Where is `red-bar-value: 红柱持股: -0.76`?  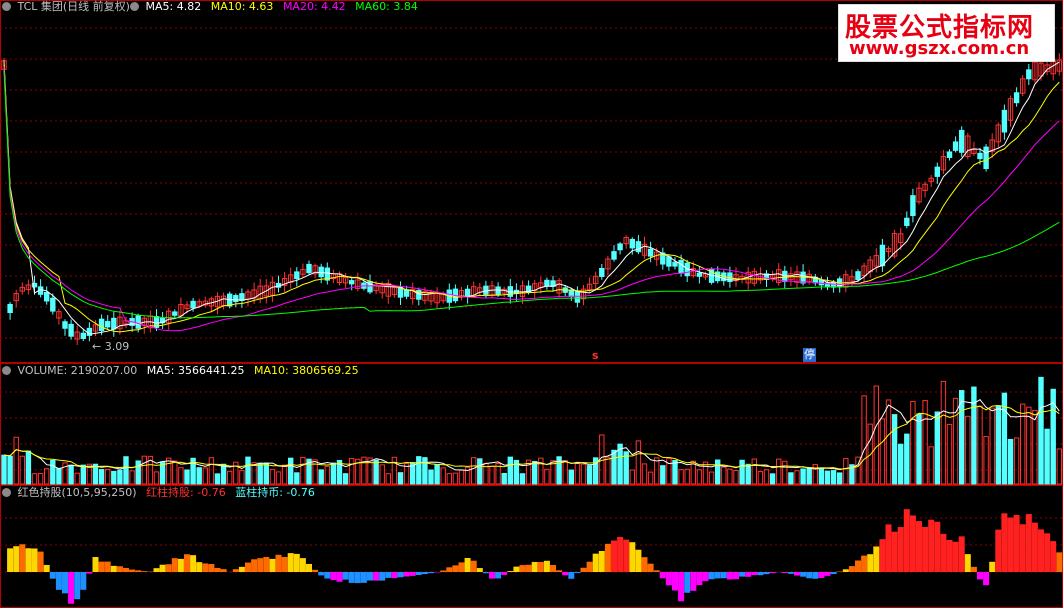
red-bar-value: 红柱持股: -0.76 is located at coordinates (186, 492).